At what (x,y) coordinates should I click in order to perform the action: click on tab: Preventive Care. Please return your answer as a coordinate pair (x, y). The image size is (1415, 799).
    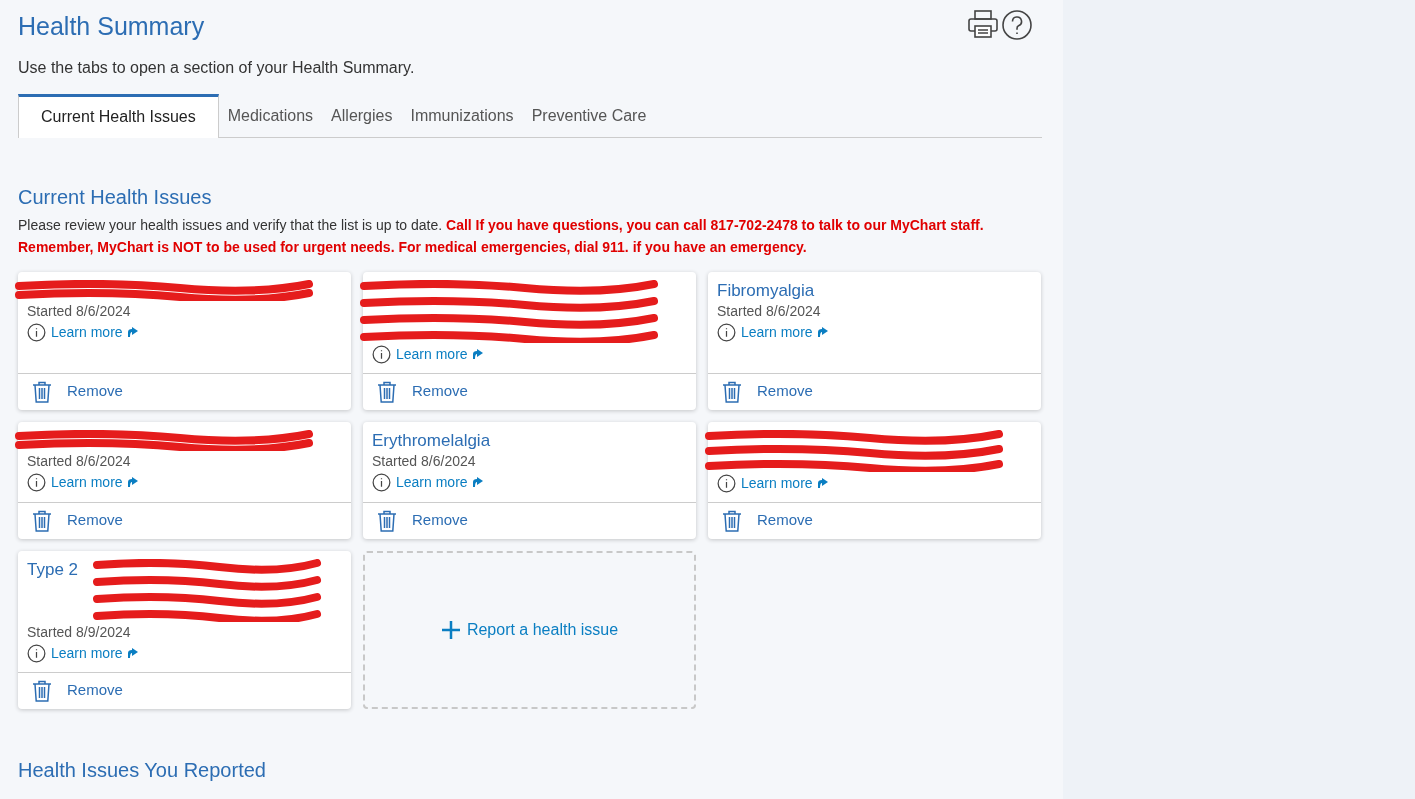
    Looking at the image, I should click on (589, 115).